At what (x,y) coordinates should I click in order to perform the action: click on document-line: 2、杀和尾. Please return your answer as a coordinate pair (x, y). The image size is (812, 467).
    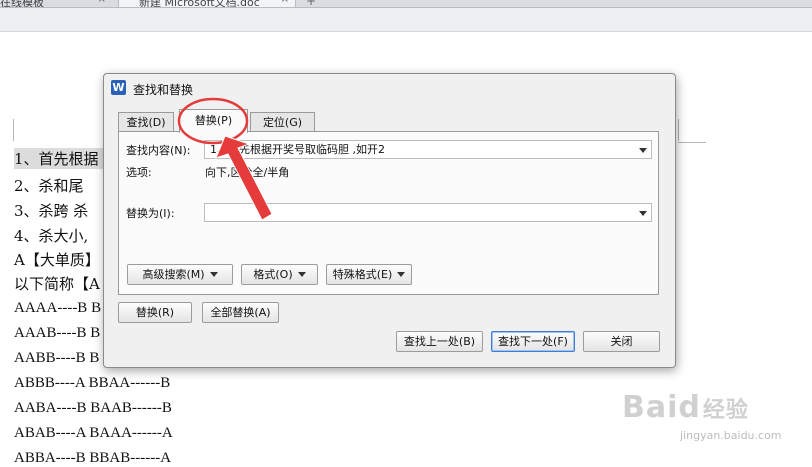
    Looking at the image, I should click on (49, 186).